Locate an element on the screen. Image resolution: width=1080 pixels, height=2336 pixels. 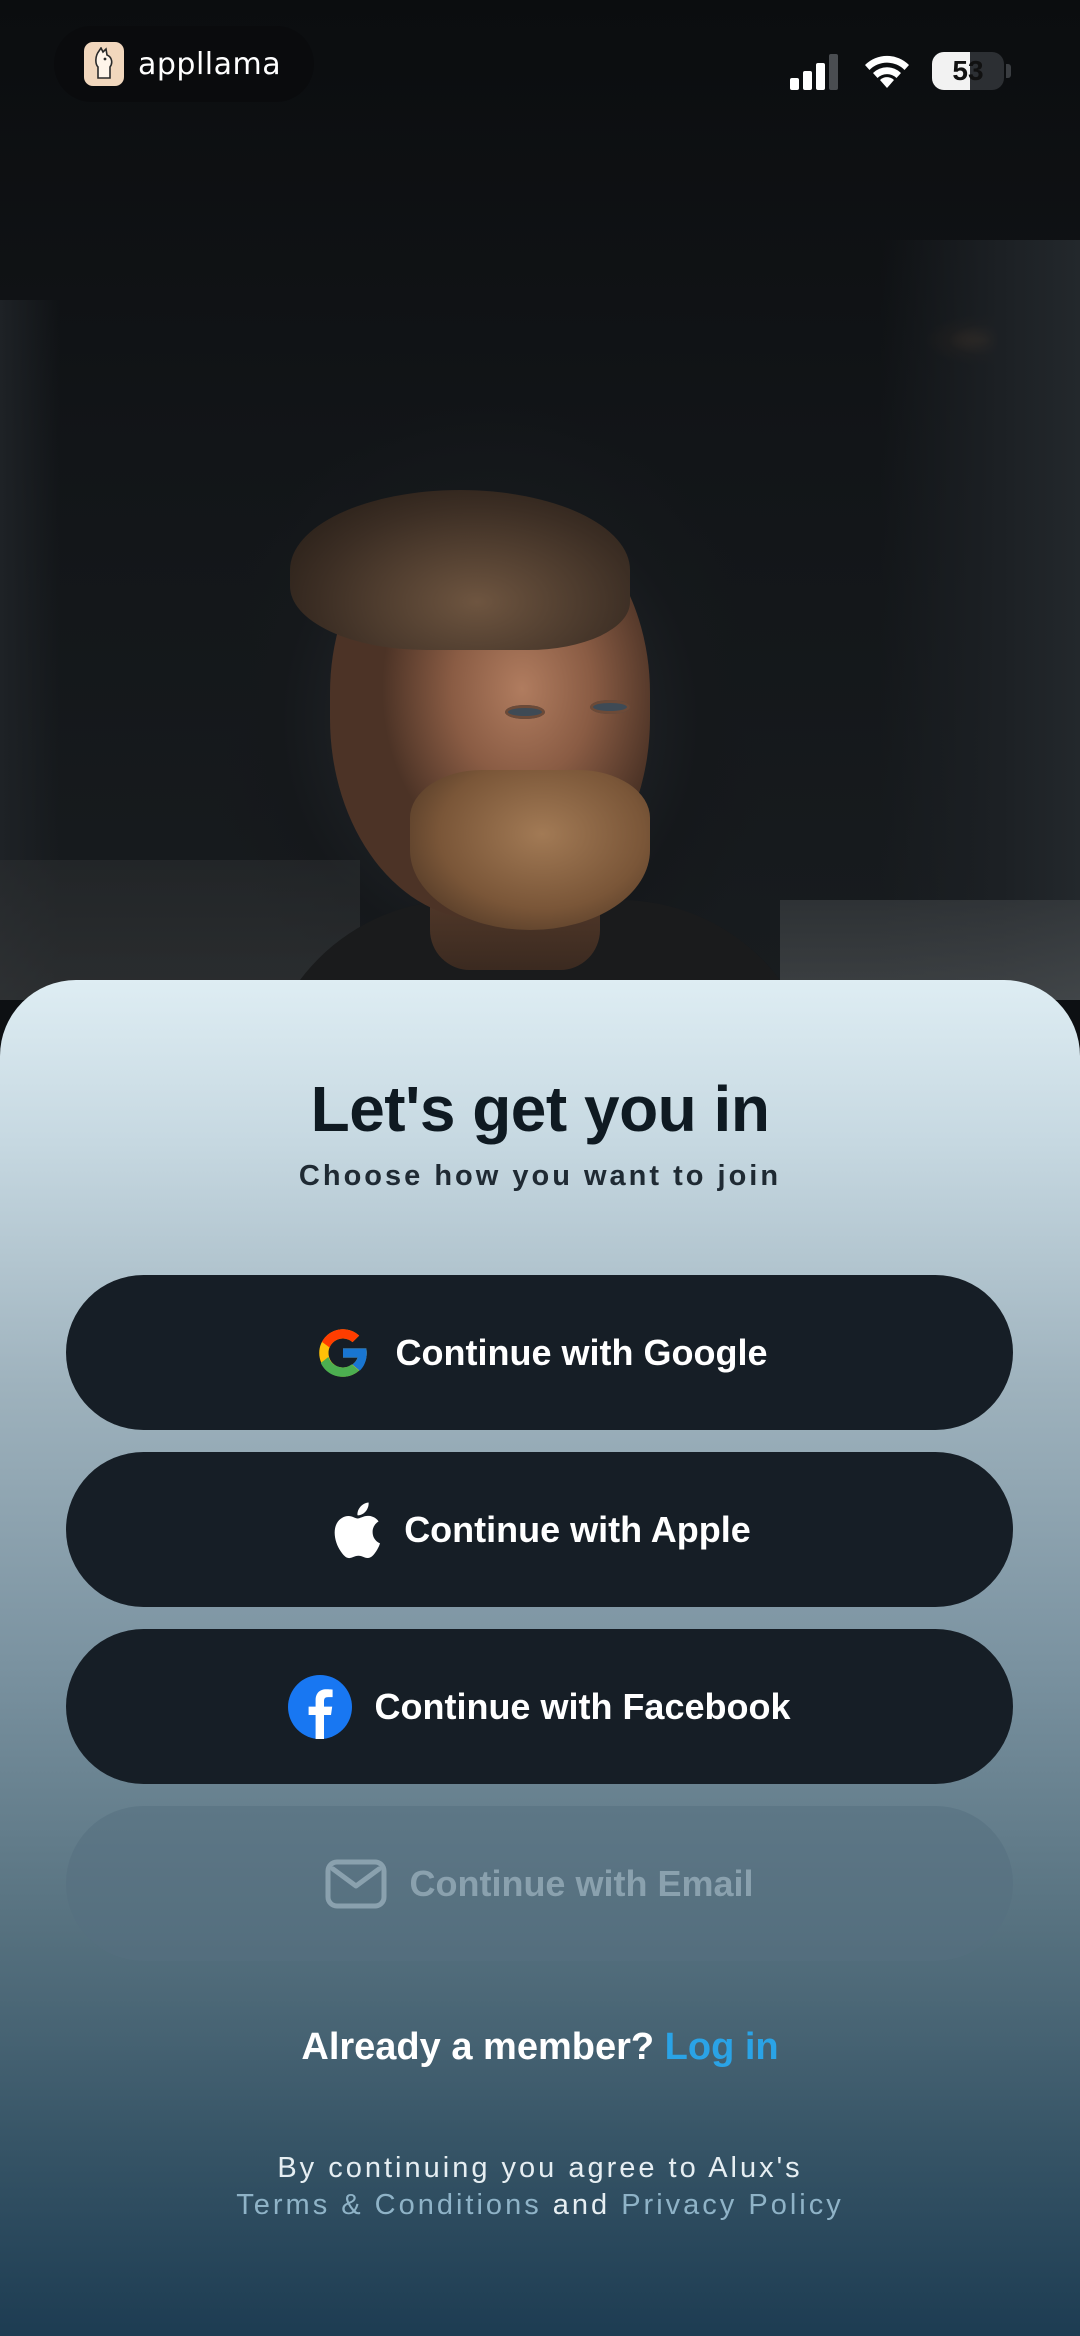
facebook-icon is located at coordinates (320, 1706).